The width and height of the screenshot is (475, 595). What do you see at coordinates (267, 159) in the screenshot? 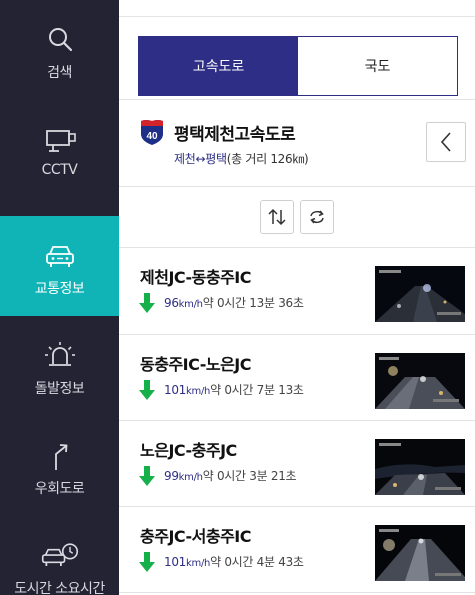
I see `route-distance: (총 거리 126㎞)` at bounding box center [267, 159].